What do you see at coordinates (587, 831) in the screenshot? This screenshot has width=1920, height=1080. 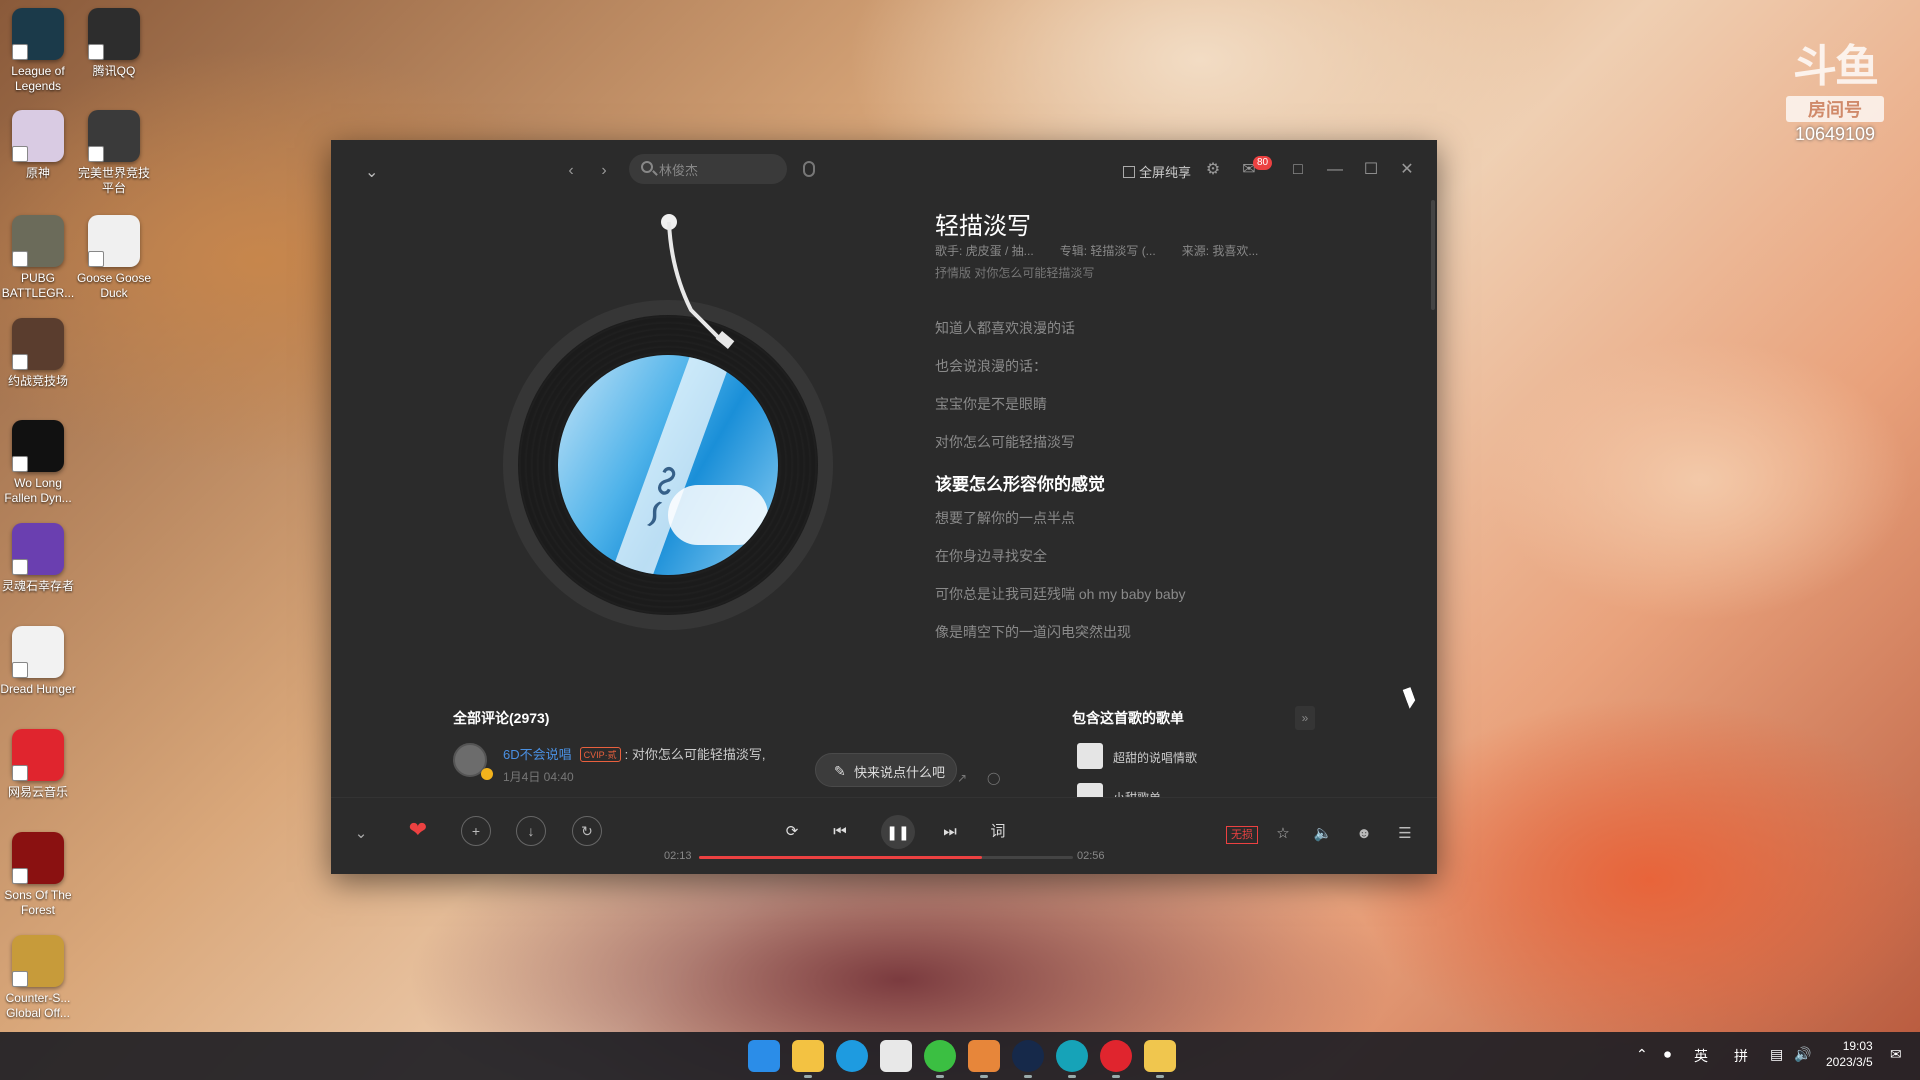 I see `share-icon: ↻` at bounding box center [587, 831].